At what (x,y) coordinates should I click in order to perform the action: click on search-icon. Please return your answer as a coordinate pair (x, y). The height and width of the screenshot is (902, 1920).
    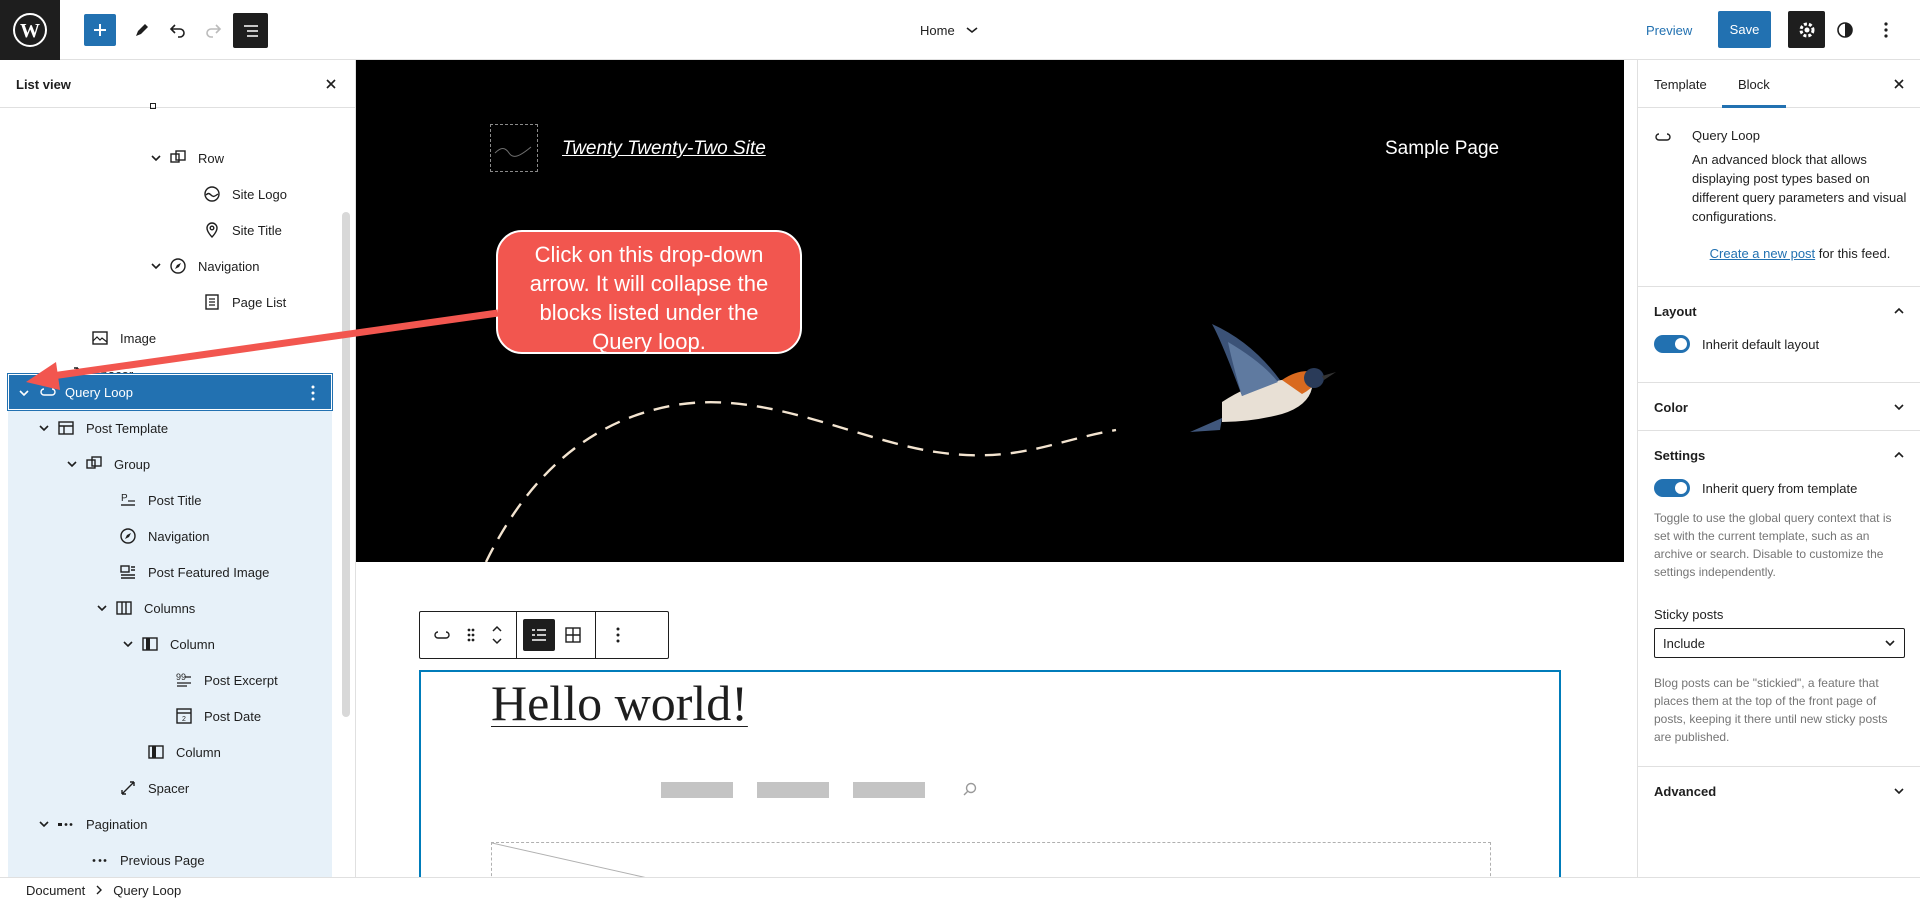
    Looking at the image, I should click on (970, 789).